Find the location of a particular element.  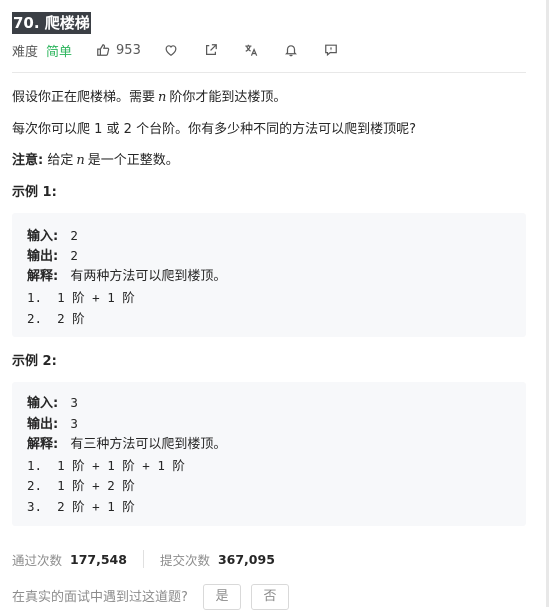

heart-icon is located at coordinates (171, 50).